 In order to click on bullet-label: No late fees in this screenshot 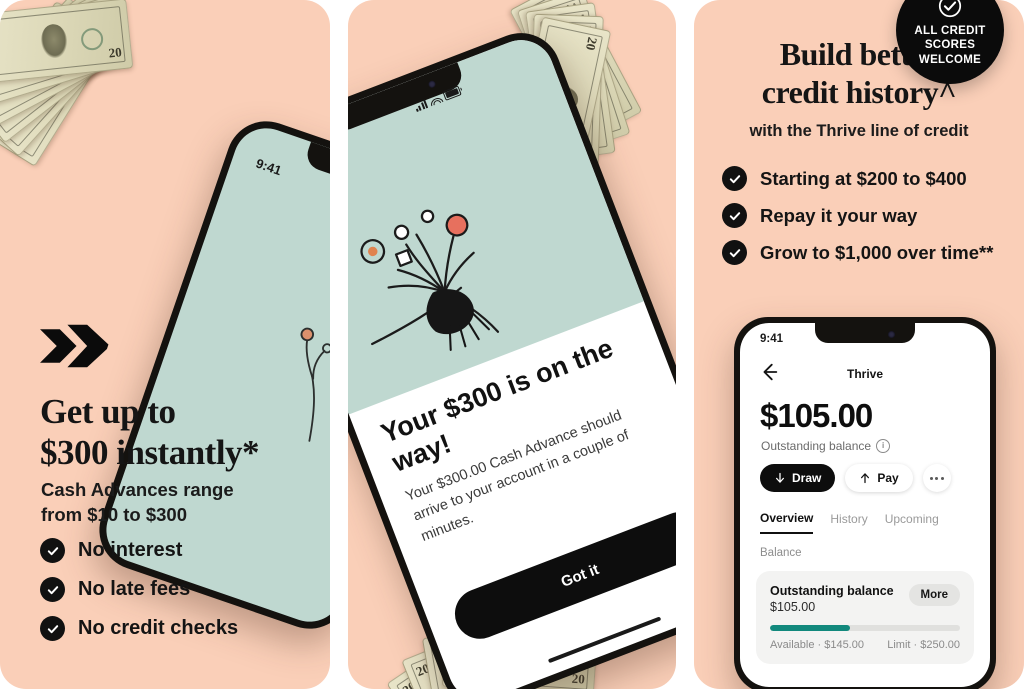, I will do `click(134, 589)`.